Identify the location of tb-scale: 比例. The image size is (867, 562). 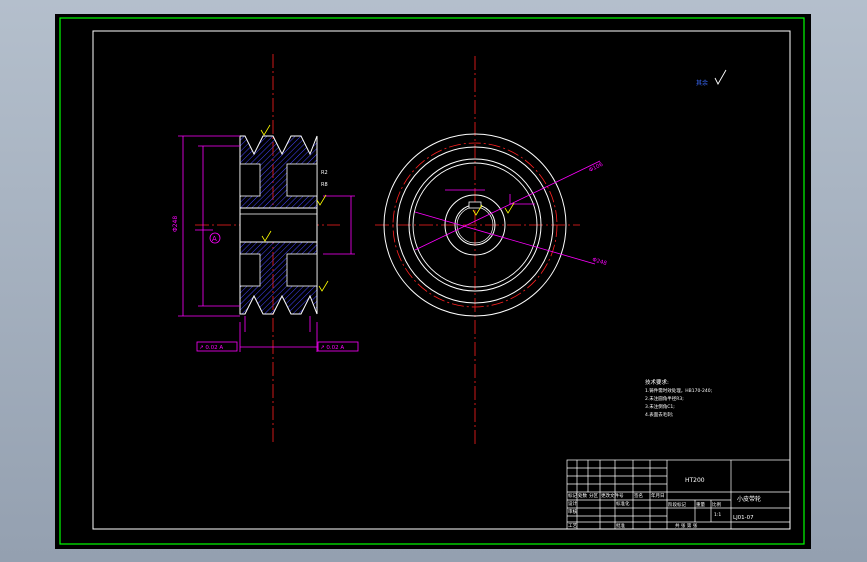
(716, 504).